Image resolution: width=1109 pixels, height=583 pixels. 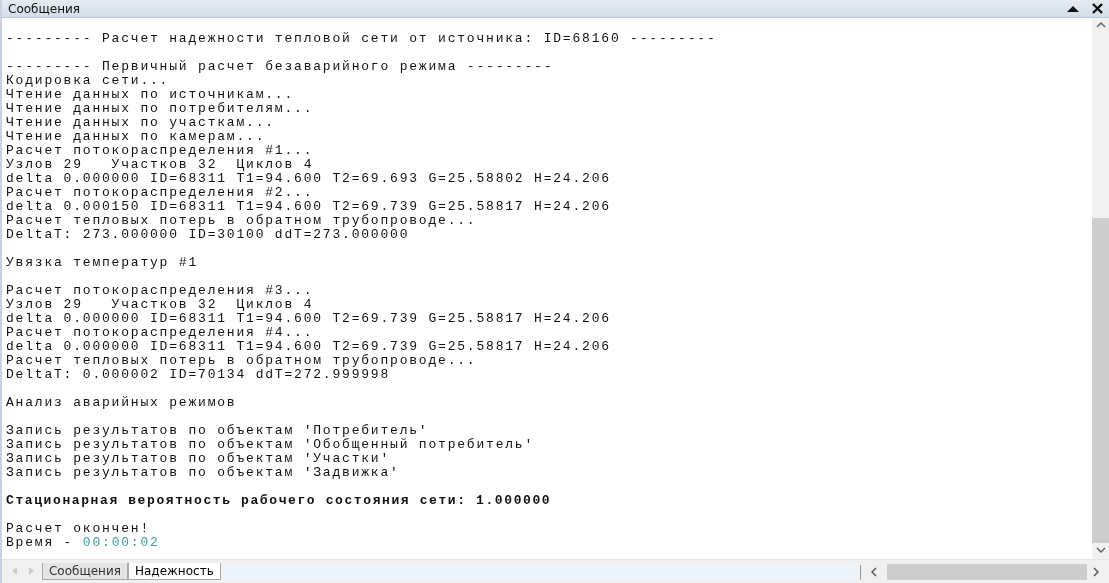 I want to click on scroll-down-icon, so click(x=1100, y=550).